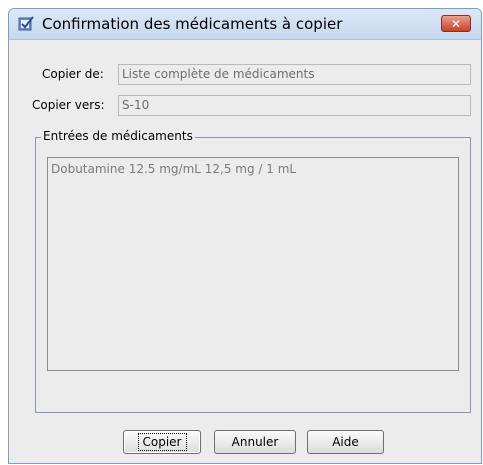 The height and width of the screenshot is (465, 483). What do you see at coordinates (294, 105) in the screenshot?
I see `copy-to-field: S-10` at bounding box center [294, 105].